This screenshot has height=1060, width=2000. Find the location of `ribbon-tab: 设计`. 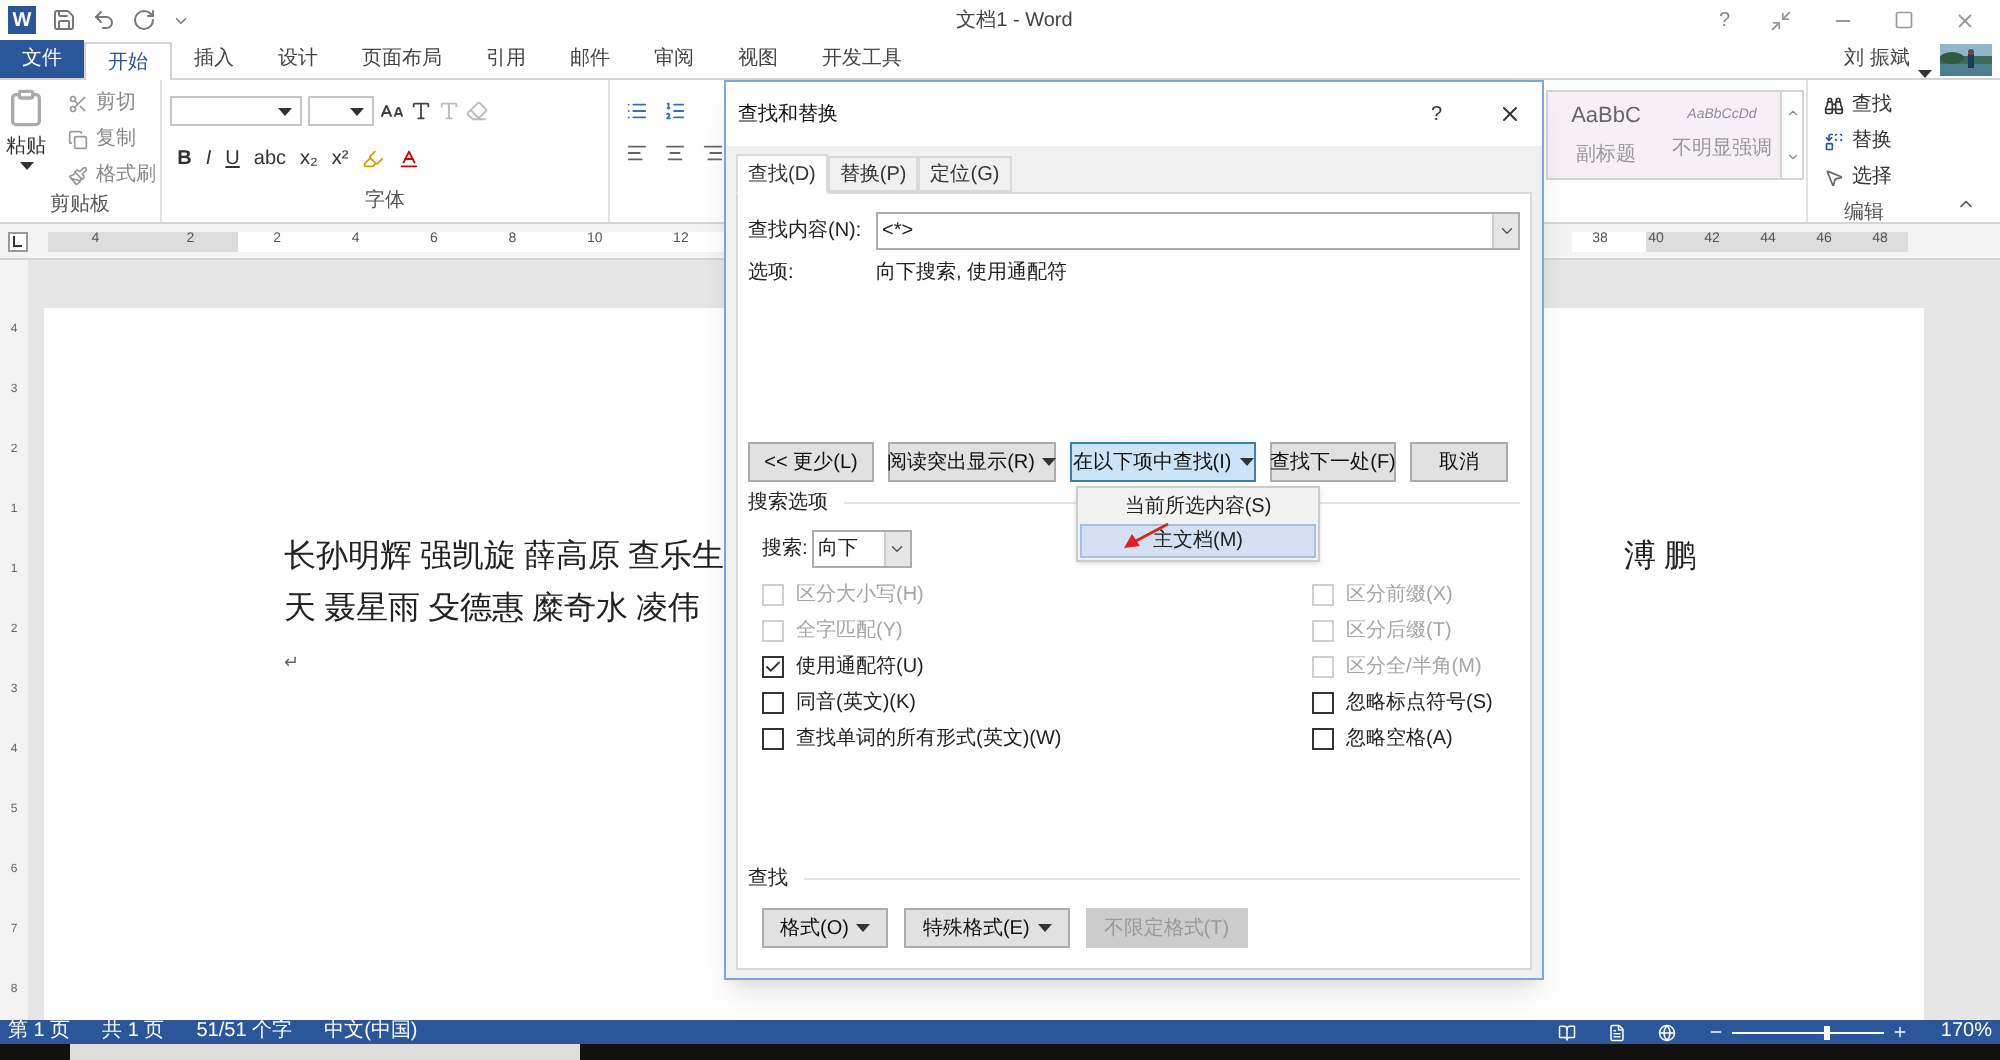

ribbon-tab: 设计 is located at coordinates (298, 59).